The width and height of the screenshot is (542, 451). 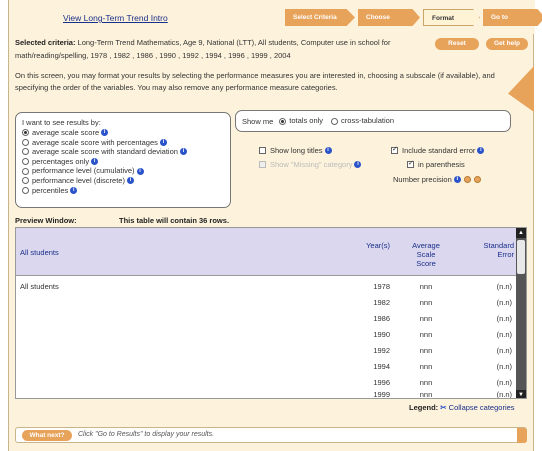 I want to click on row-label: All students, so click(x=39, y=286).